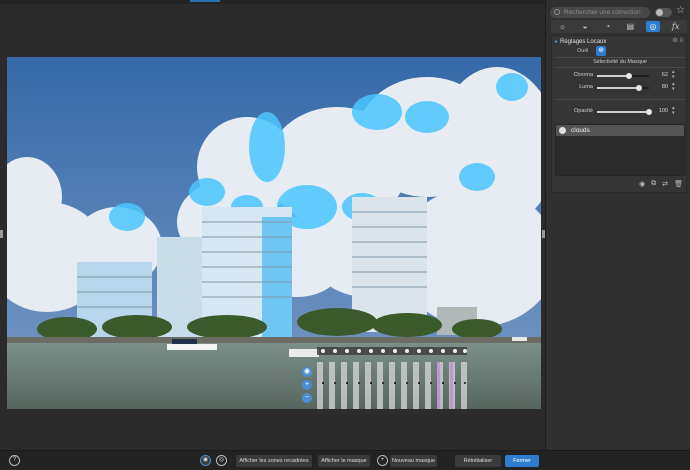 The image size is (690, 470). Describe the element at coordinates (205, 1) in the screenshot. I see `active-tab-indicator` at that location.